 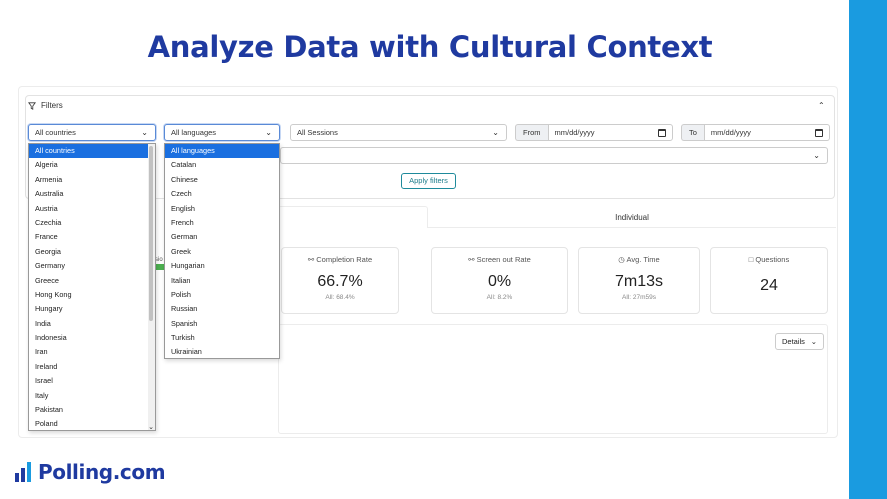 I want to click on from-date-group: From mm/dd/yyyy, so click(x=594, y=132).